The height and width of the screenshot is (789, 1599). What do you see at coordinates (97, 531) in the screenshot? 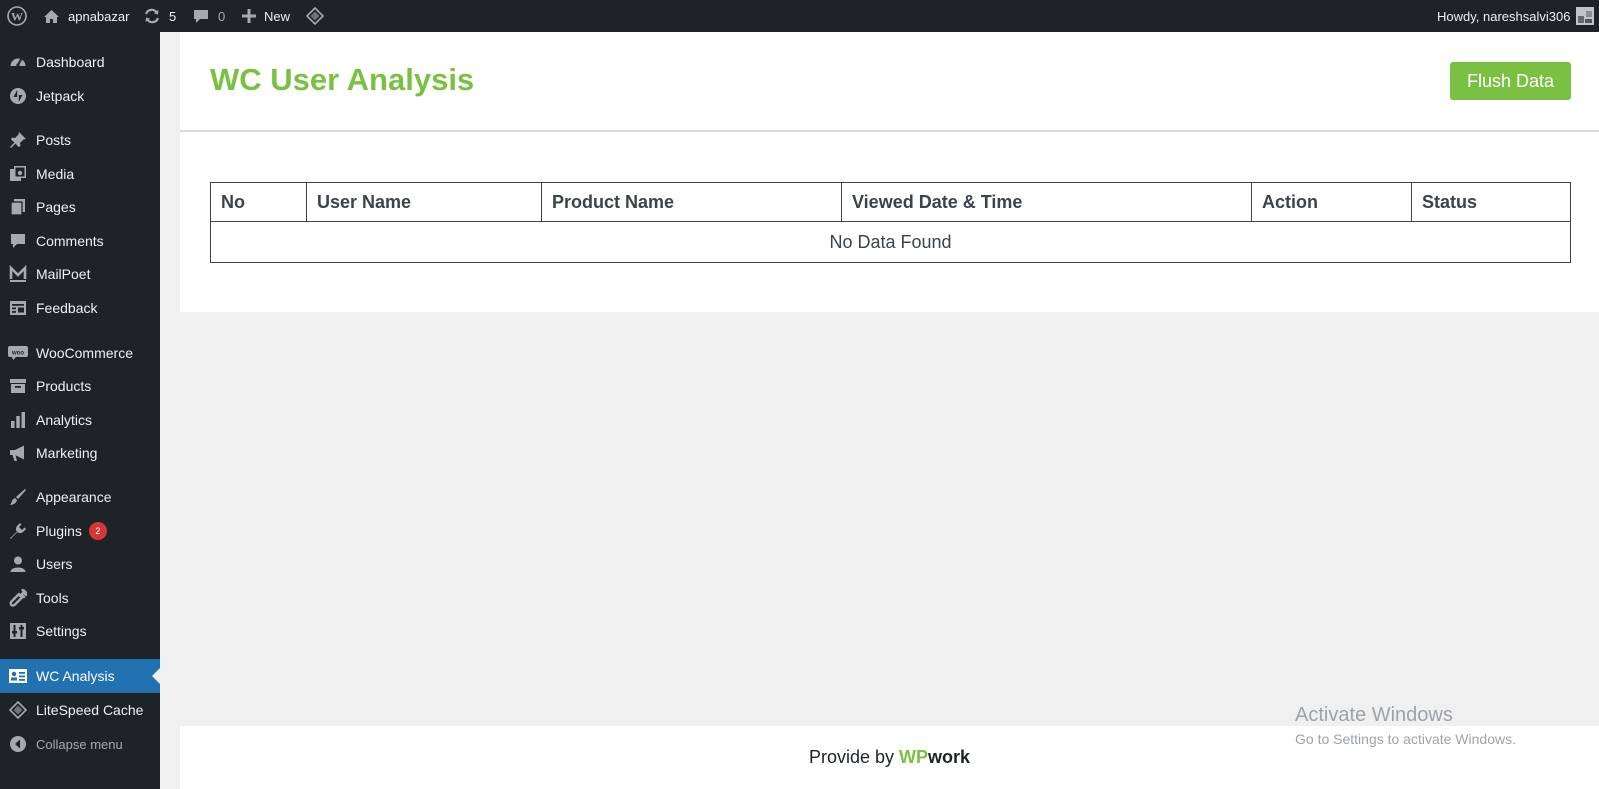
I see `plugins-update-badge: 2` at bounding box center [97, 531].